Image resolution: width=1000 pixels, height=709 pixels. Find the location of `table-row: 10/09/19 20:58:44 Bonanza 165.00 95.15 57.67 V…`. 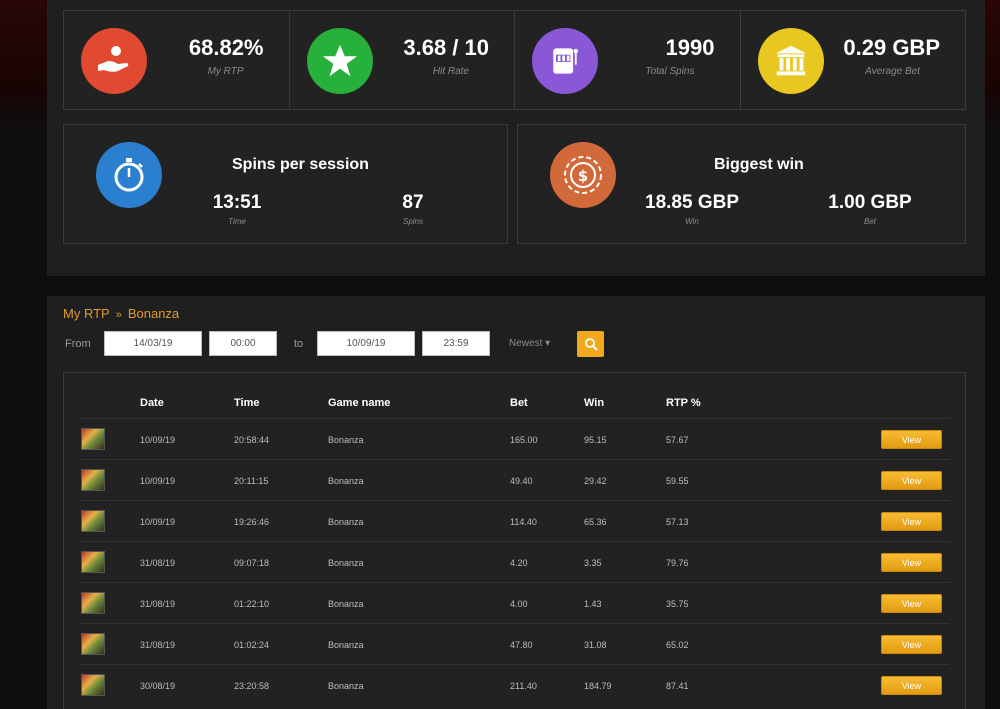

table-row: 10/09/19 20:58:44 Bonanza 165.00 95.15 57.67 V… is located at coordinates (515, 438).